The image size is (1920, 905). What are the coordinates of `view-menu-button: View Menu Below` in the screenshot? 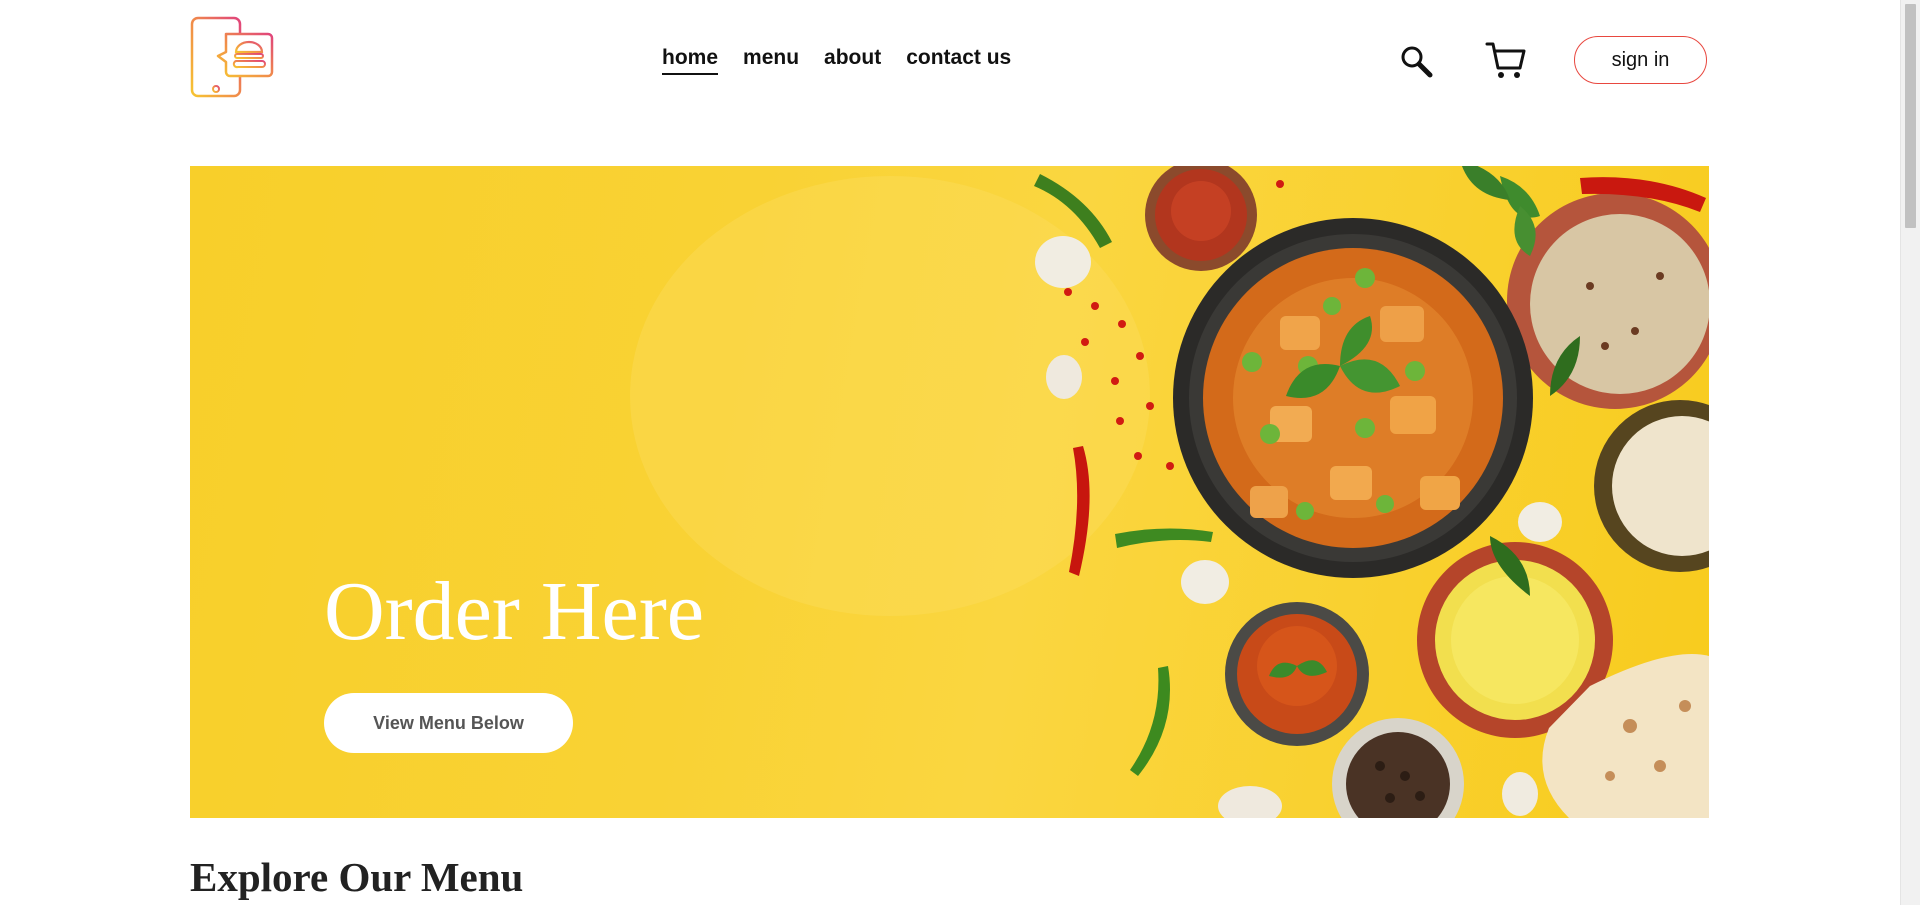 It's located at (448, 723).